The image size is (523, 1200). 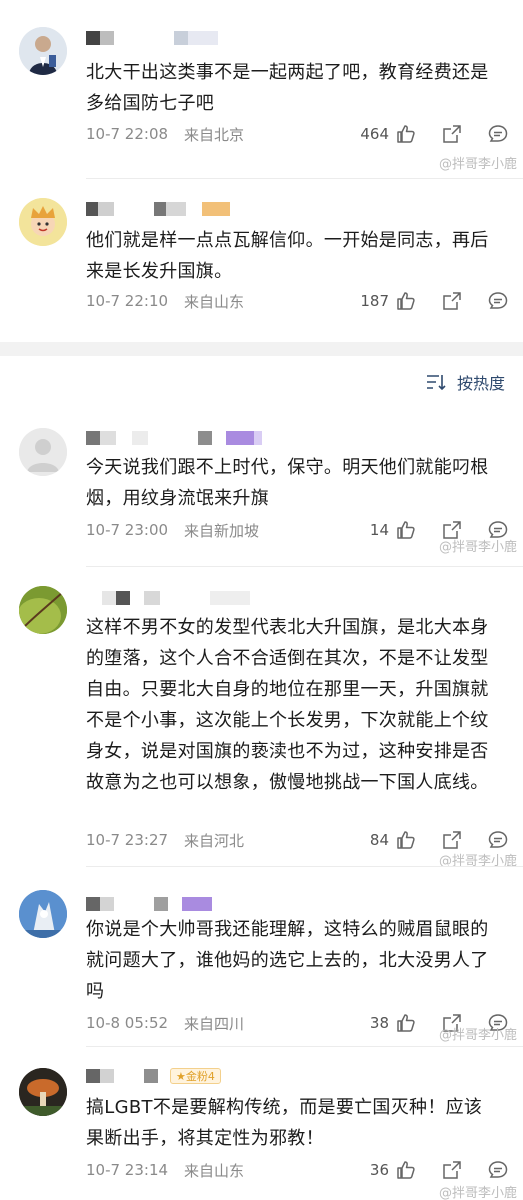 What do you see at coordinates (127, 1170) in the screenshot?
I see `comment-time: 10-7 23:14` at bounding box center [127, 1170].